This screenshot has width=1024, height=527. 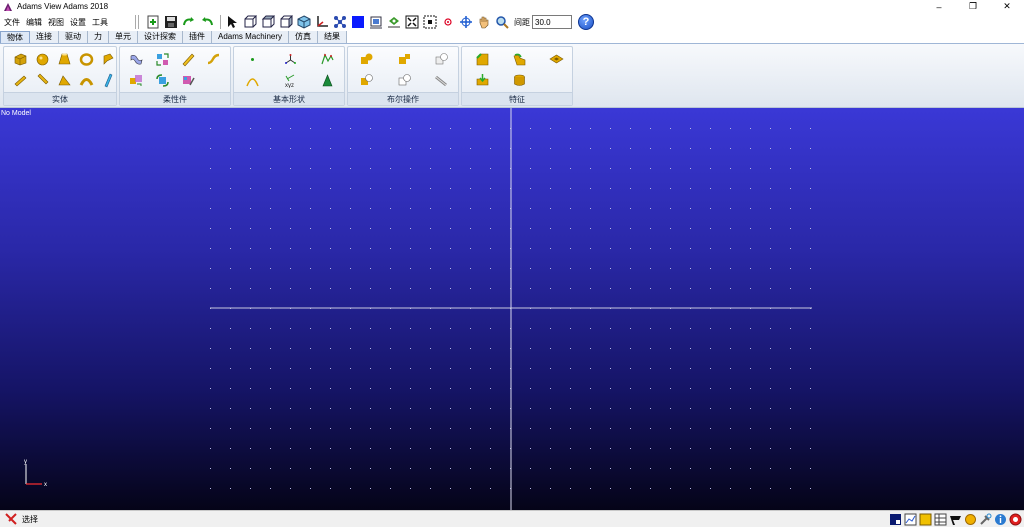 What do you see at coordinates (152, 22) in the screenshot?
I see `new-model-button` at bounding box center [152, 22].